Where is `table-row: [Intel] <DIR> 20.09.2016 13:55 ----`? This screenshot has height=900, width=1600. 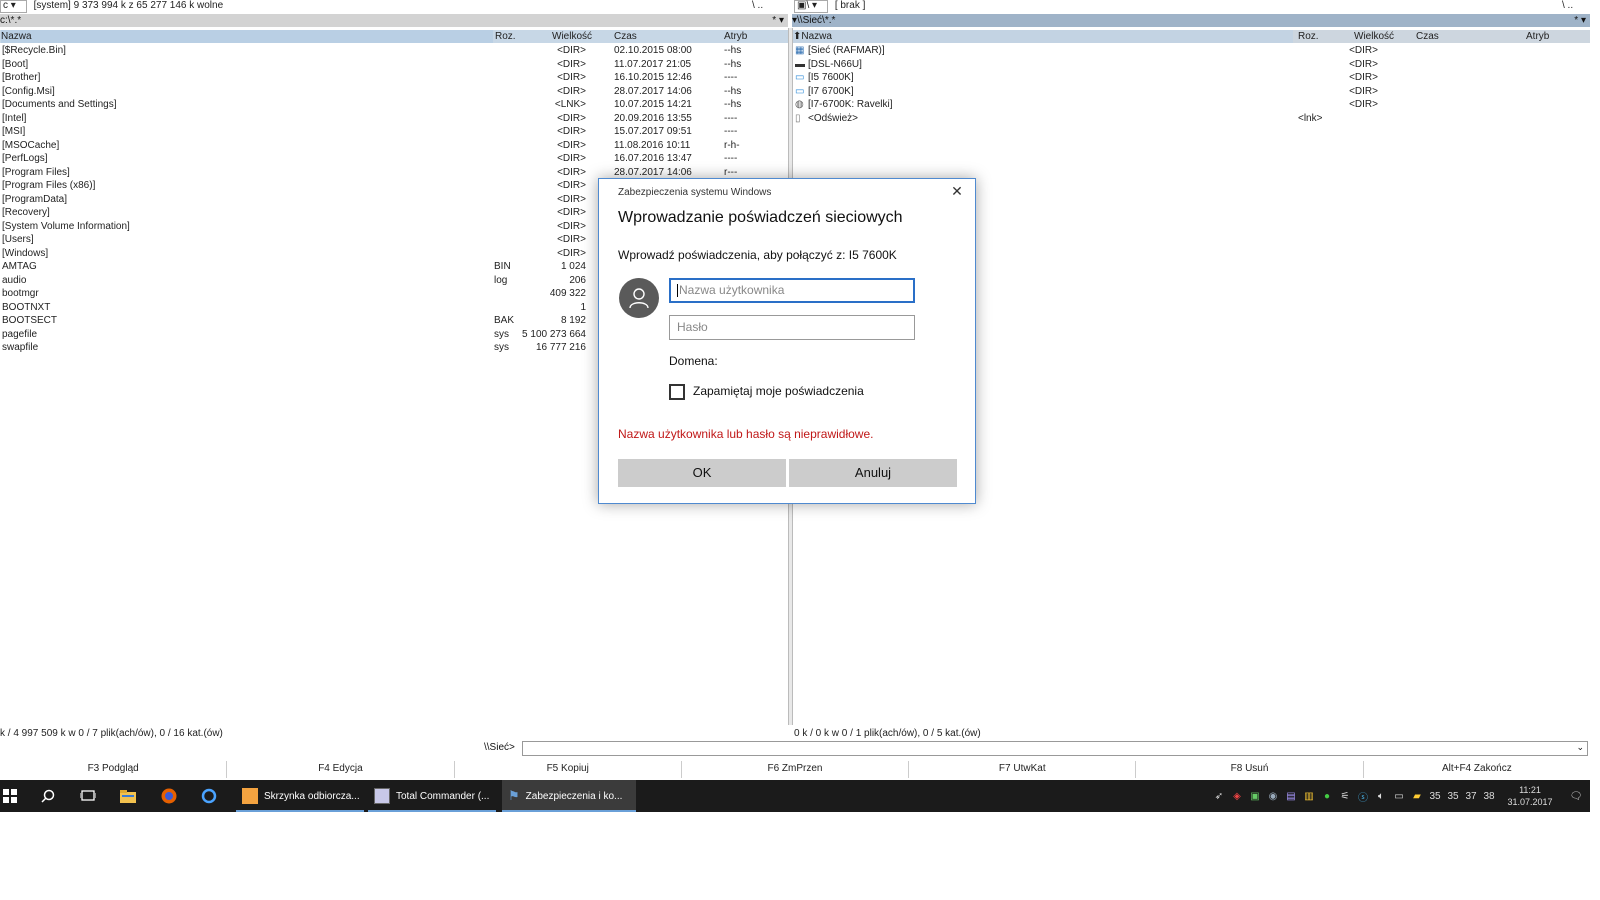 table-row: [Intel] <DIR> 20.09.2016 13:55 ---- is located at coordinates (394, 119).